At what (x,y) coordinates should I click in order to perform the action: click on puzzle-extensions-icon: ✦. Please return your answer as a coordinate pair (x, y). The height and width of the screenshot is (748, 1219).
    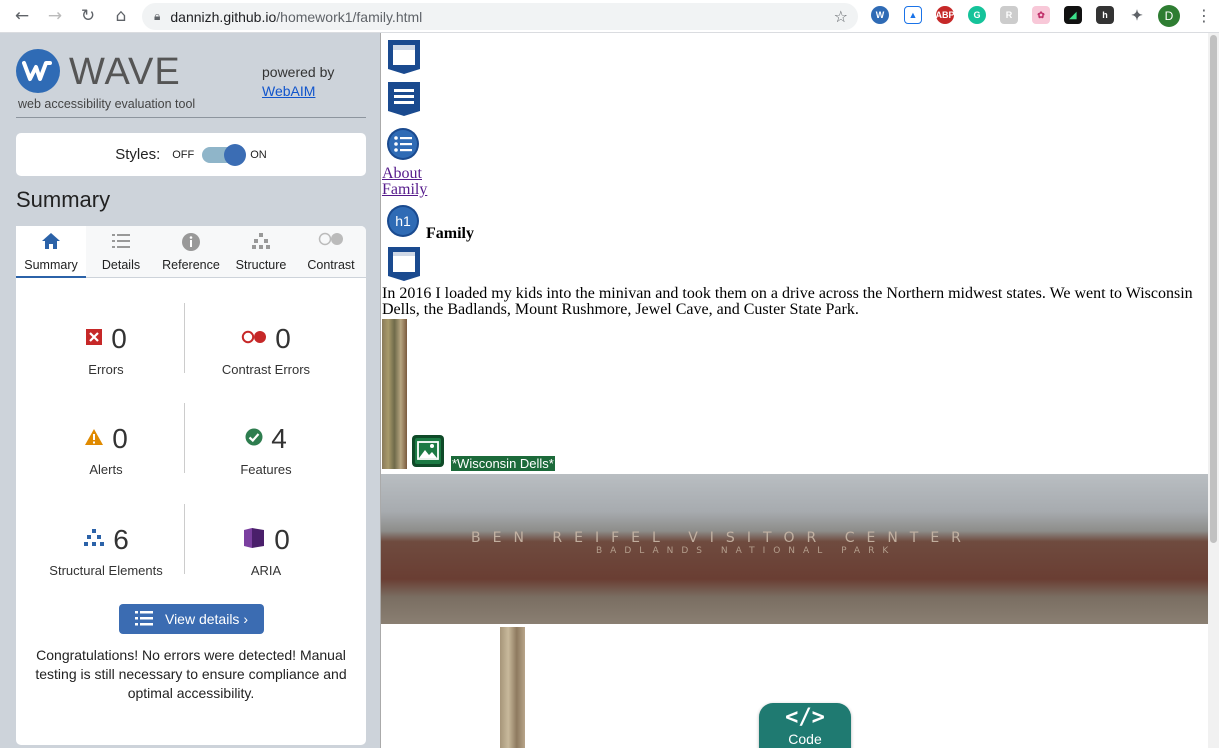
    Looking at the image, I should click on (1137, 15).